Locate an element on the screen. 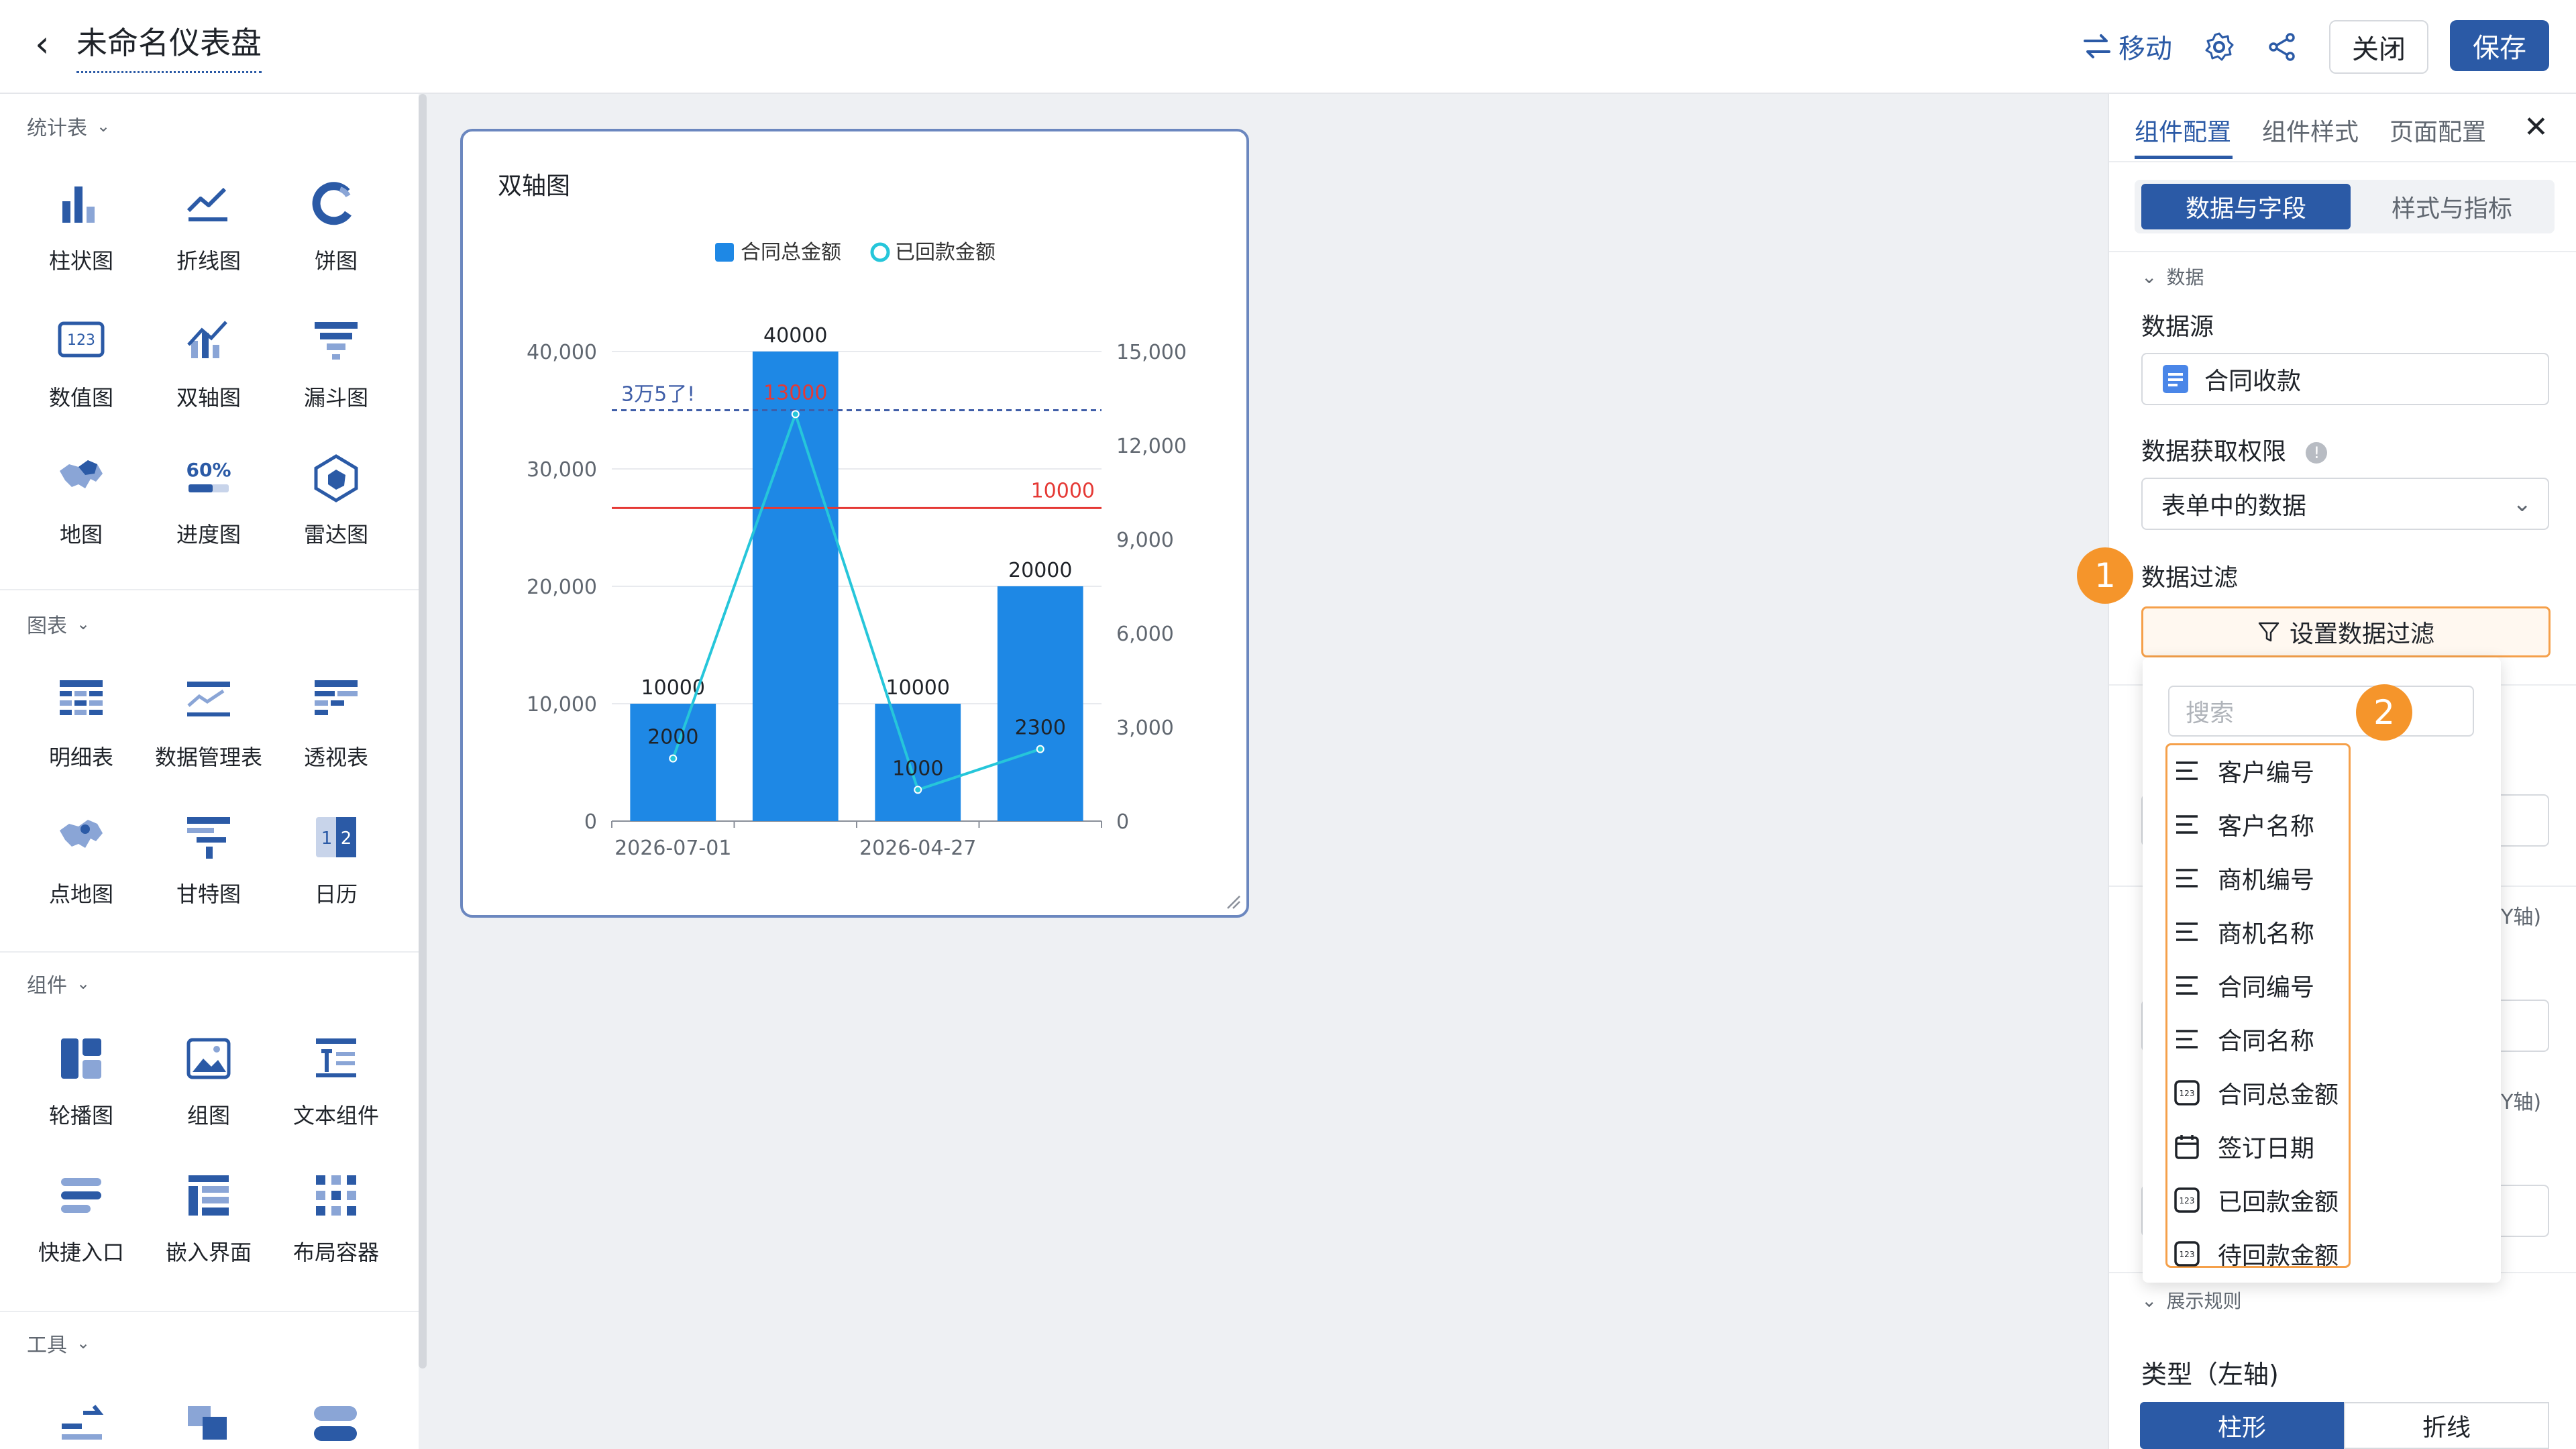 The image size is (2576, 1449). field-search-input: 搜索 is located at coordinates (2321, 711).